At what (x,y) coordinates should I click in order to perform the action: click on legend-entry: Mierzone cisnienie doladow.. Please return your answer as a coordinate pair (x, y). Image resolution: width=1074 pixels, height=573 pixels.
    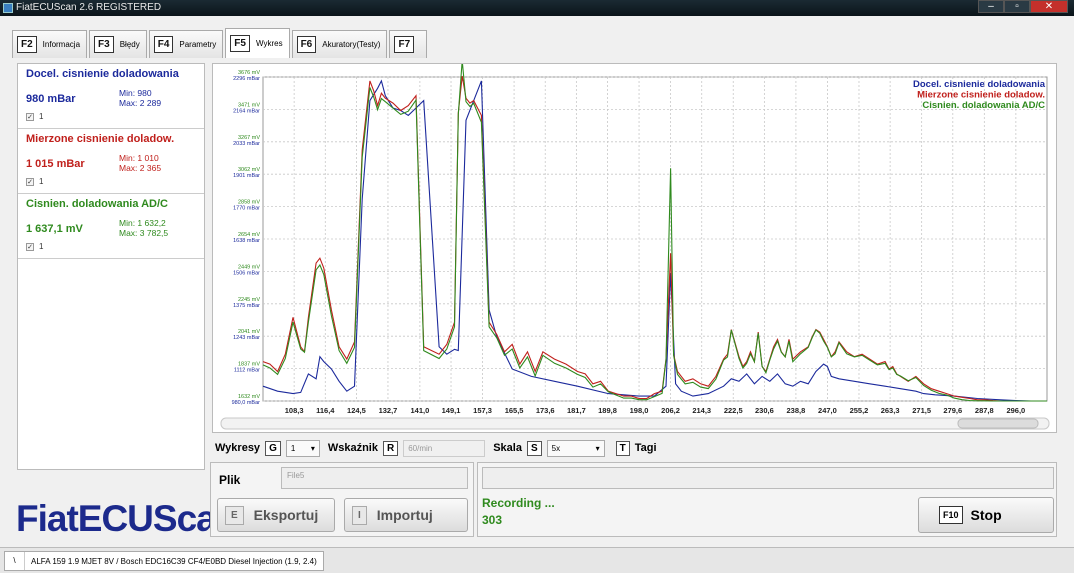
    Looking at the image, I should click on (981, 95).